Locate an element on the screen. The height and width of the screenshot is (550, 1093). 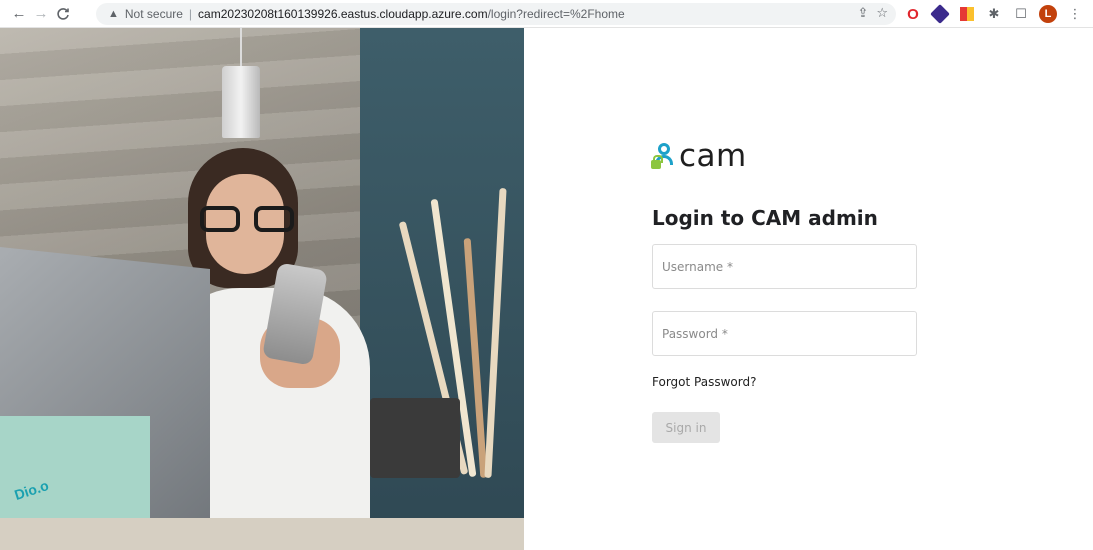
back-arrow-icon: ← is located at coordinates (19, 14).